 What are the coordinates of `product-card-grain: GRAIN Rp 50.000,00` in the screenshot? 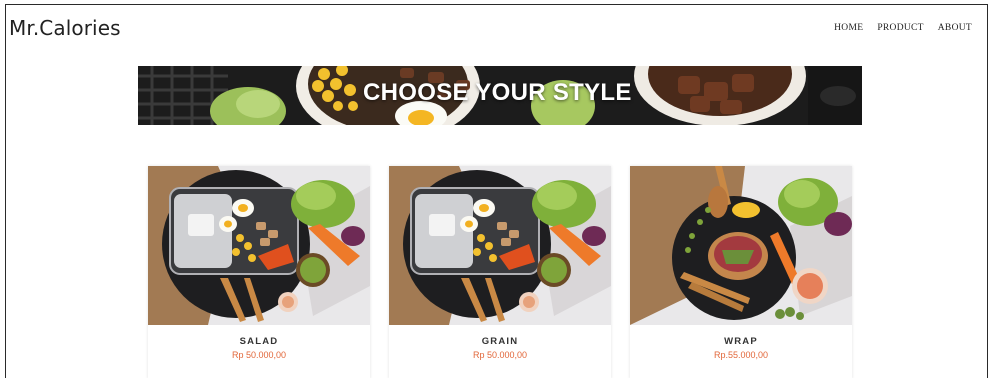 It's located at (500, 272).